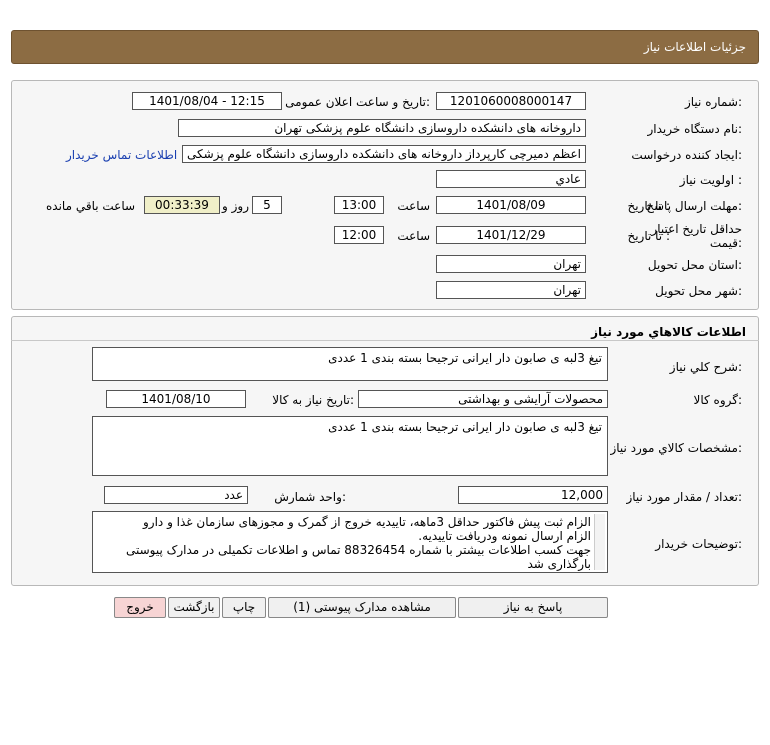  What do you see at coordinates (705, 367) in the screenshot?
I see `summary-label: شرح کلي نياز:` at bounding box center [705, 367].